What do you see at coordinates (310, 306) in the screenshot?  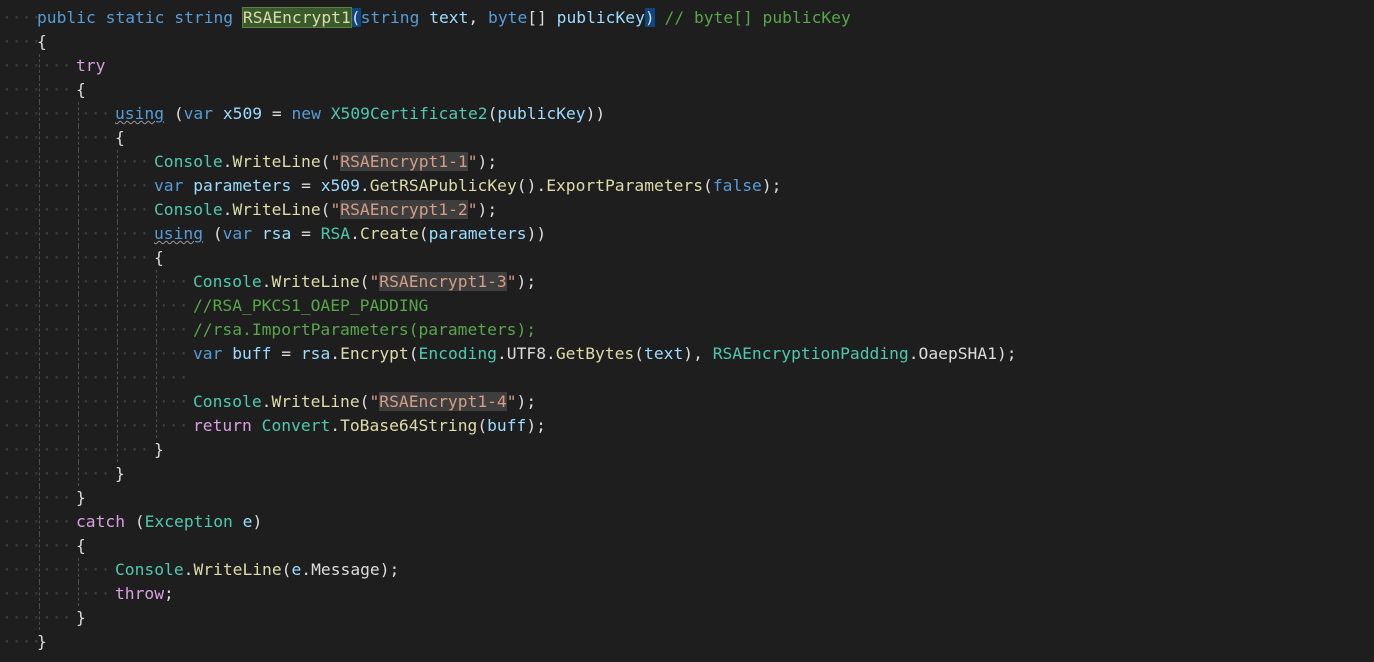 I see `code-content: //RSA_PKCS1_OAEP_PADDING` at bounding box center [310, 306].